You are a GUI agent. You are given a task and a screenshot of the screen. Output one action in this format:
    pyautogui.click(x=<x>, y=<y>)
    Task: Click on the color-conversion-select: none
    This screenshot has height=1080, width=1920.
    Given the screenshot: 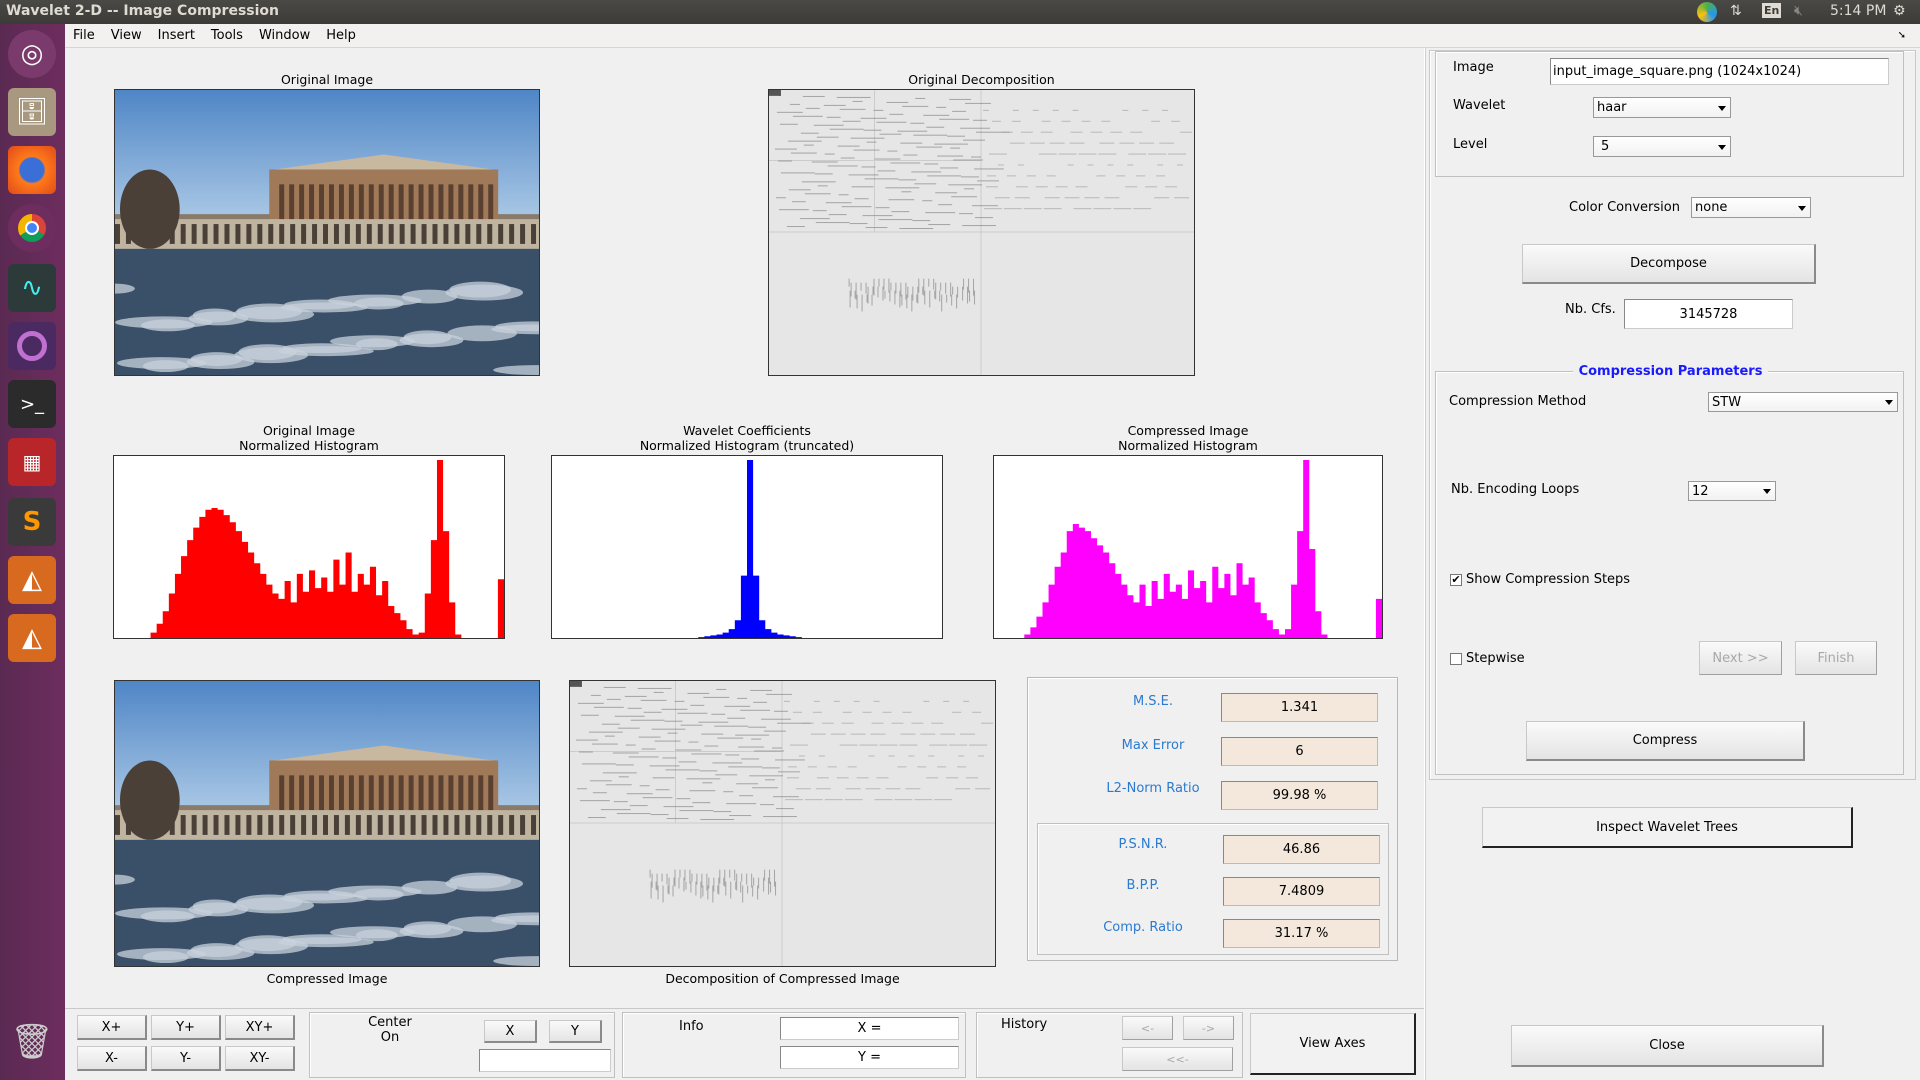 What is the action you would take?
    pyautogui.click(x=1751, y=207)
    